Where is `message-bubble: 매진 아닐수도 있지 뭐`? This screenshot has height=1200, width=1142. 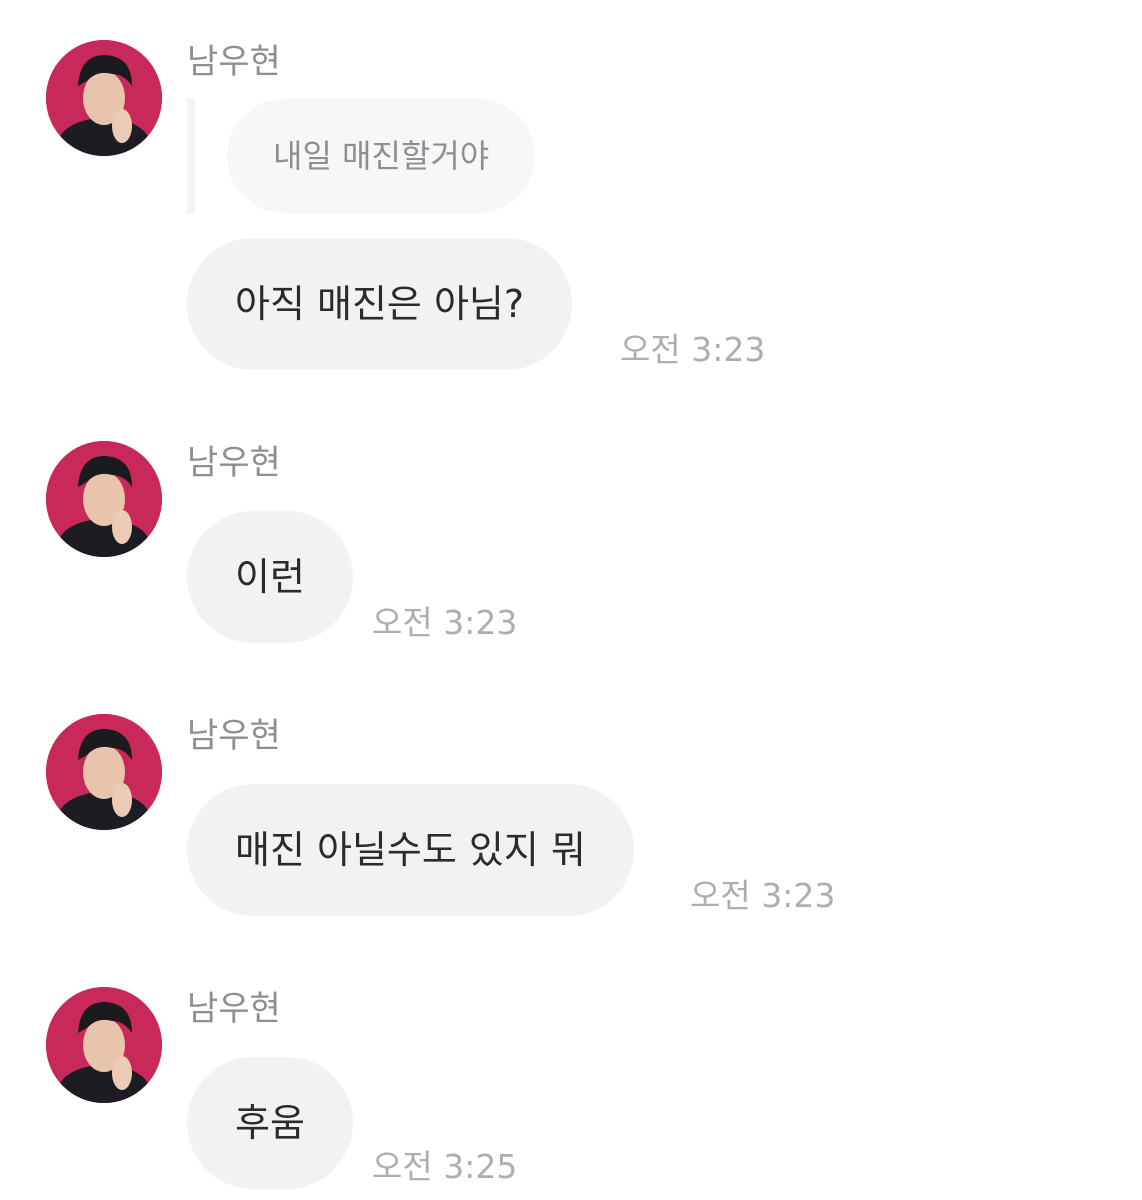 message-bubble: 매진 아닐수도 있지 뭐 is located at coordinates (410, 850).